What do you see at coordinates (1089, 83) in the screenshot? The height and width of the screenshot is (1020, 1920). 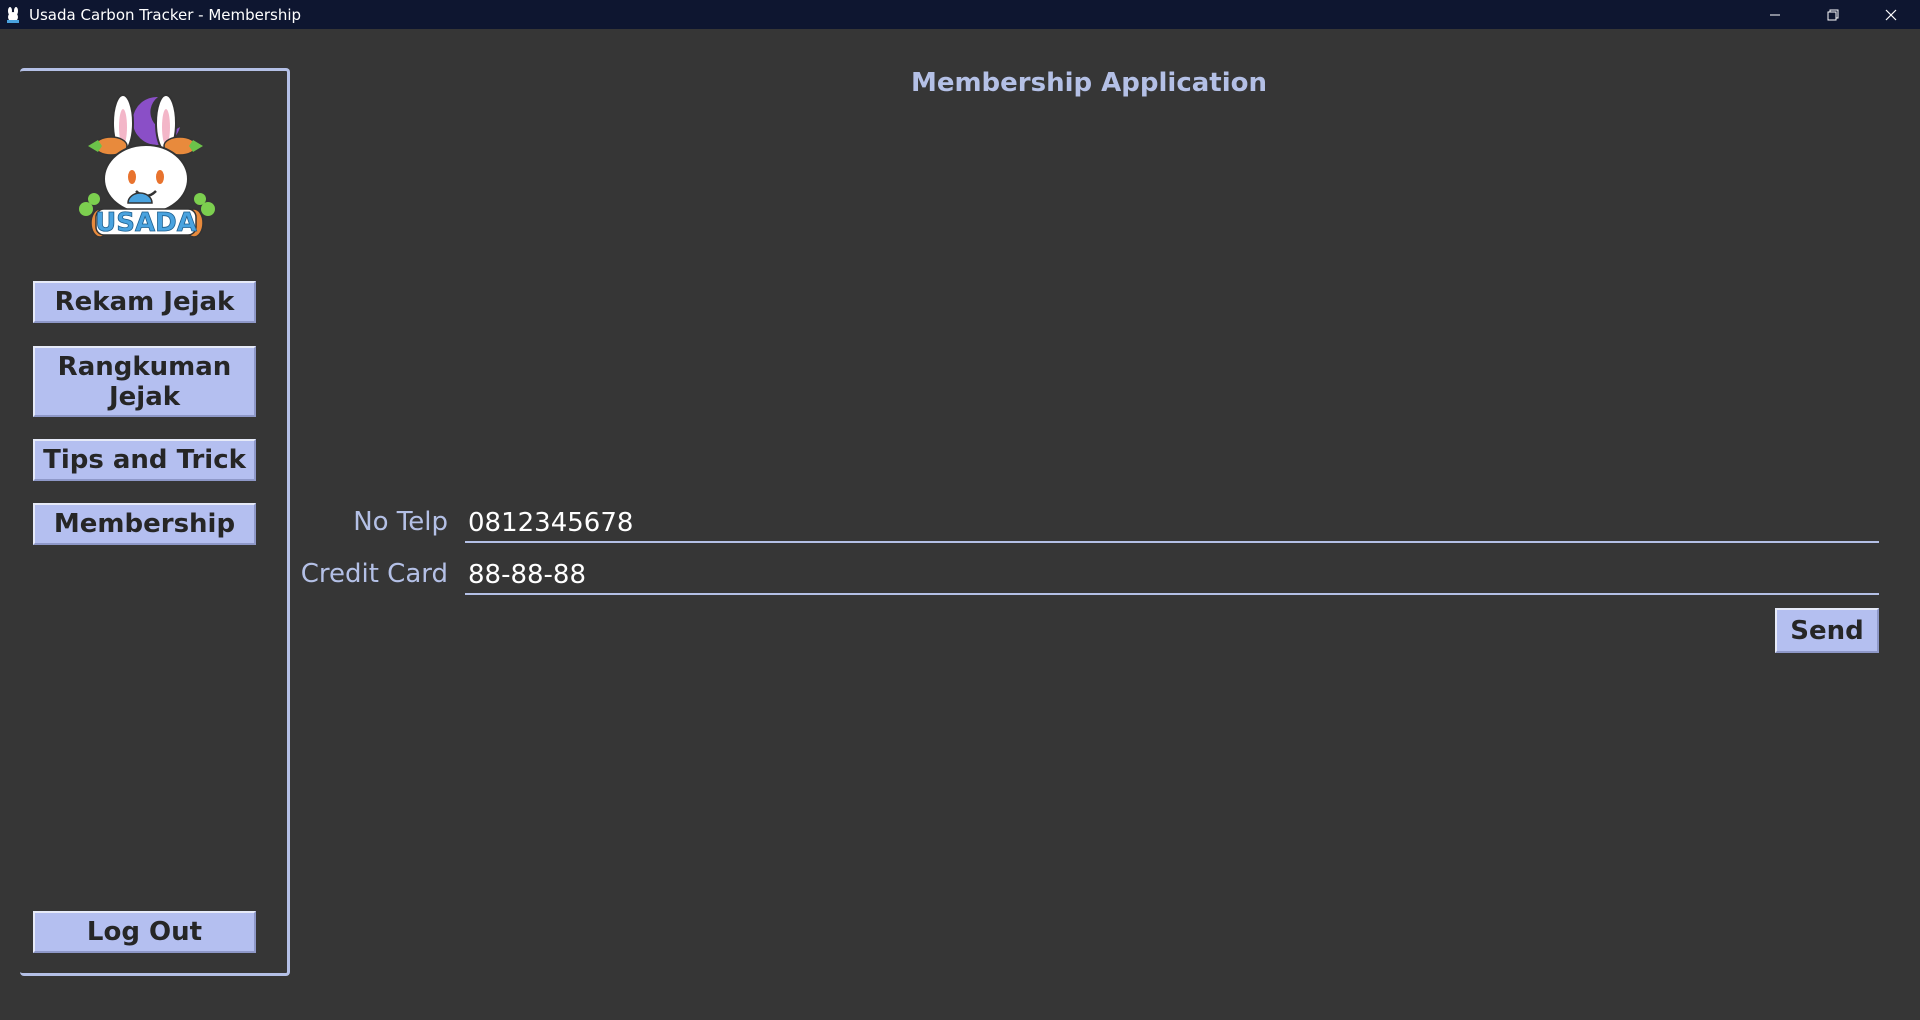 I see `page-title: Membership Application` at bounding box center [1089, 83].